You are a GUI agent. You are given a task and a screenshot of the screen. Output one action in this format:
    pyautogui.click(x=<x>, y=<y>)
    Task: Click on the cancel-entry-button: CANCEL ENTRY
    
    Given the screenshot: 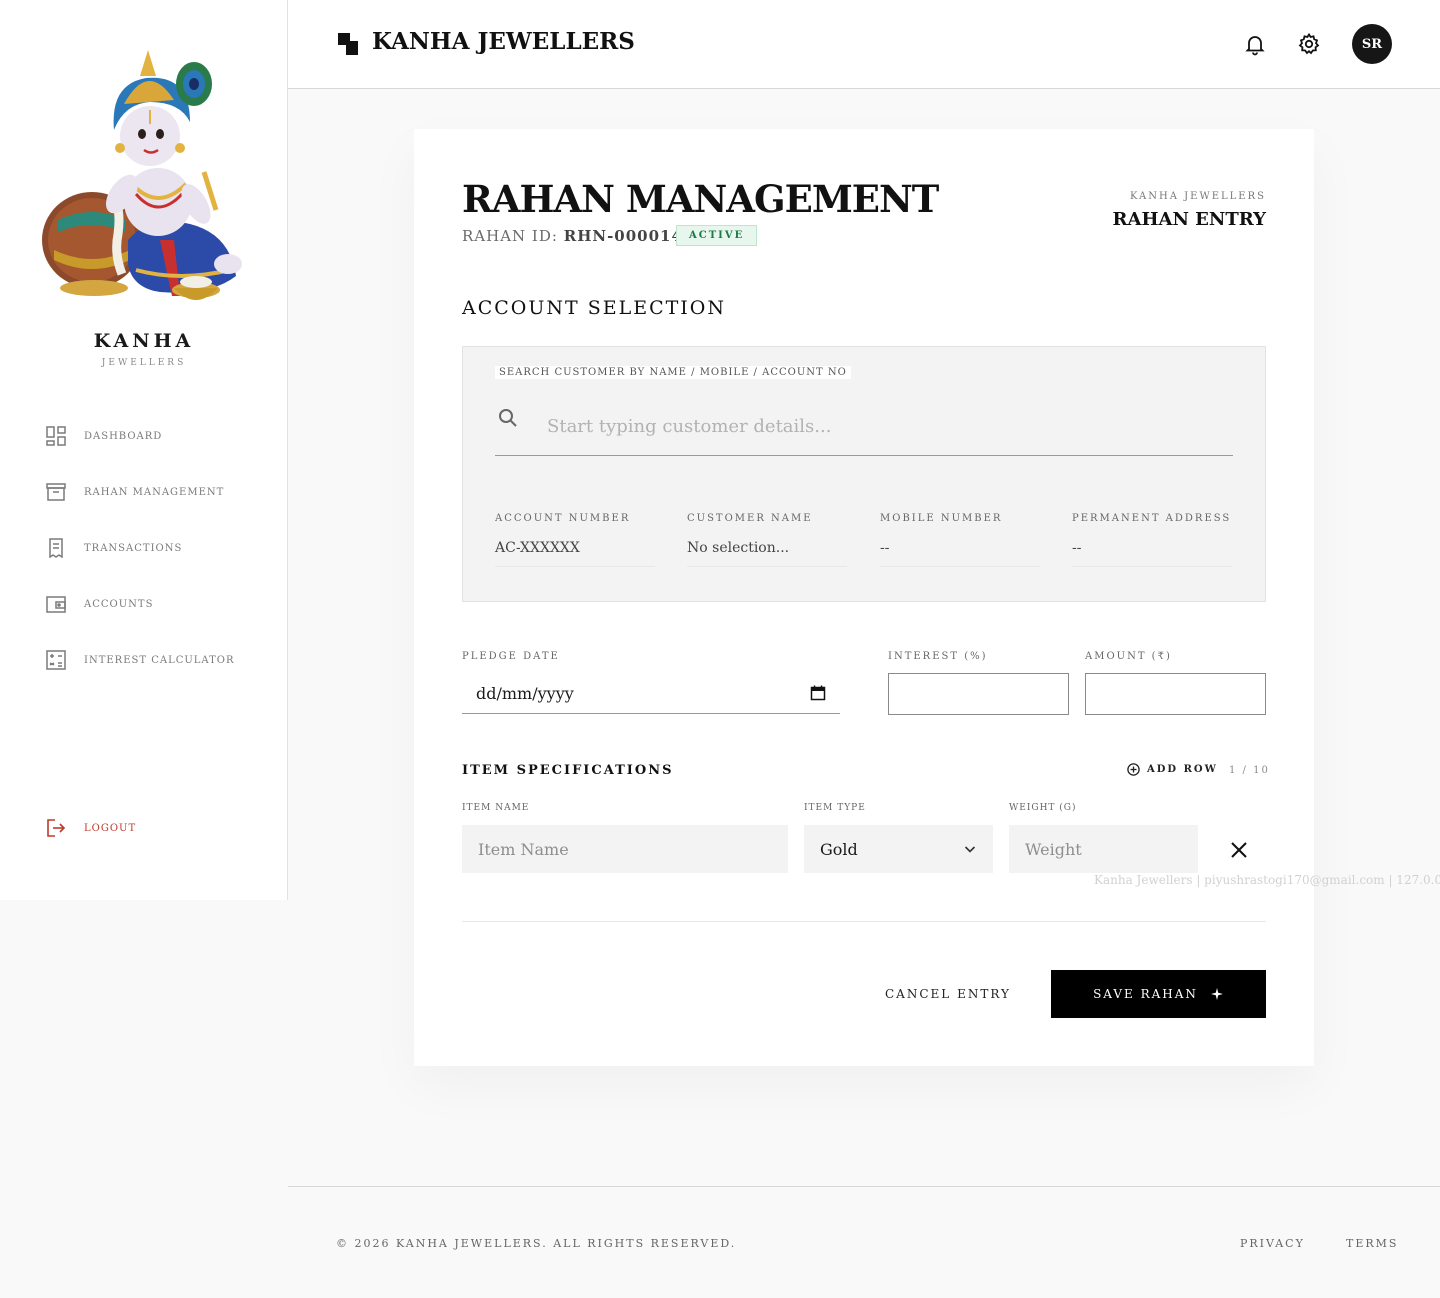 What is the action you would take?
    pyautogui.click(x=948, y=994)
    